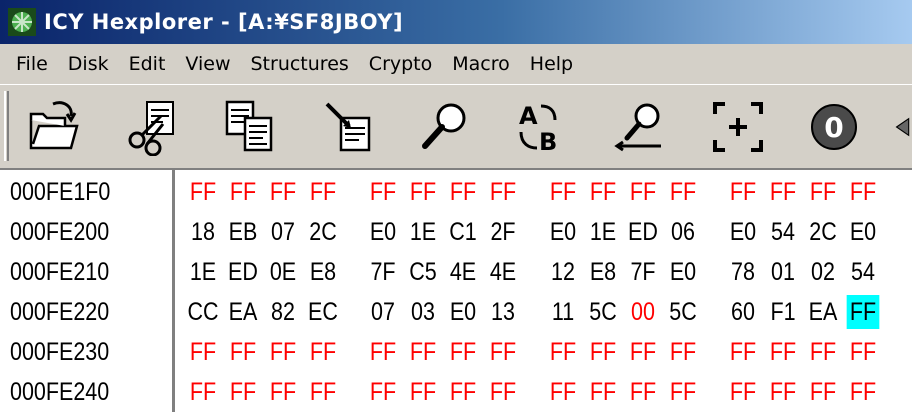 The width and height of the screenshot is (912, 412). Describe the element at coordinates (243, 232) in the screenshot. I see `hex-byte-cell: EB` at that location.